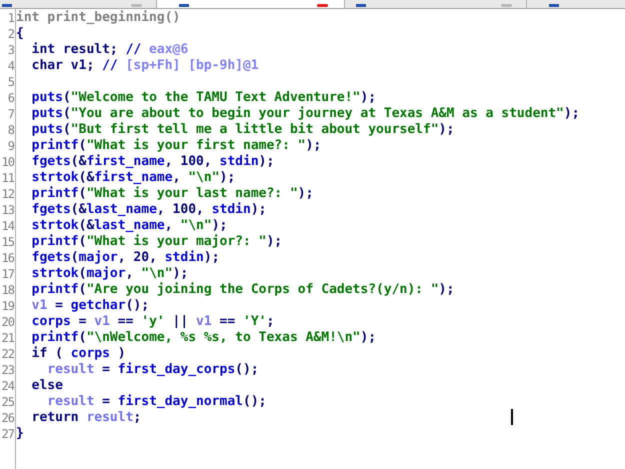 Image resolution: width=625 pixels, height=469 pixels. I want to click on code-line: strtok(&first_name, "\n");, so click(133, 178).